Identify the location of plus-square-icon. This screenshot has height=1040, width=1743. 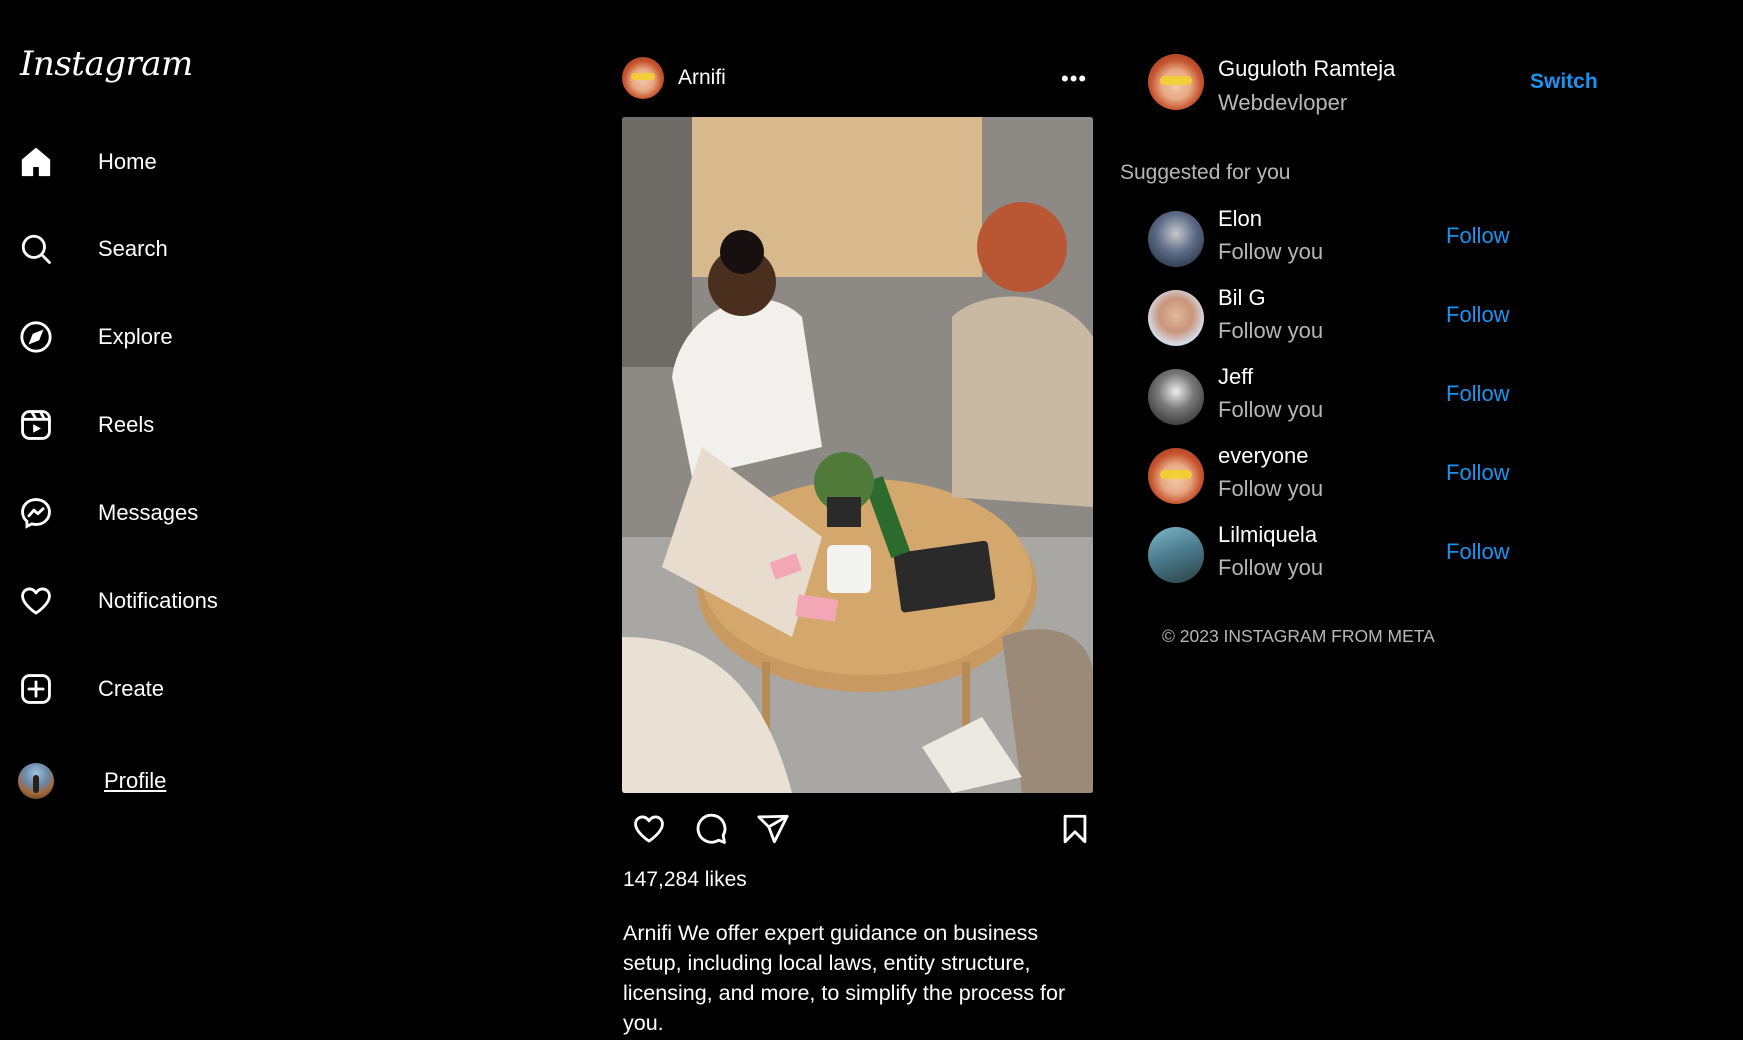
(36, 689).